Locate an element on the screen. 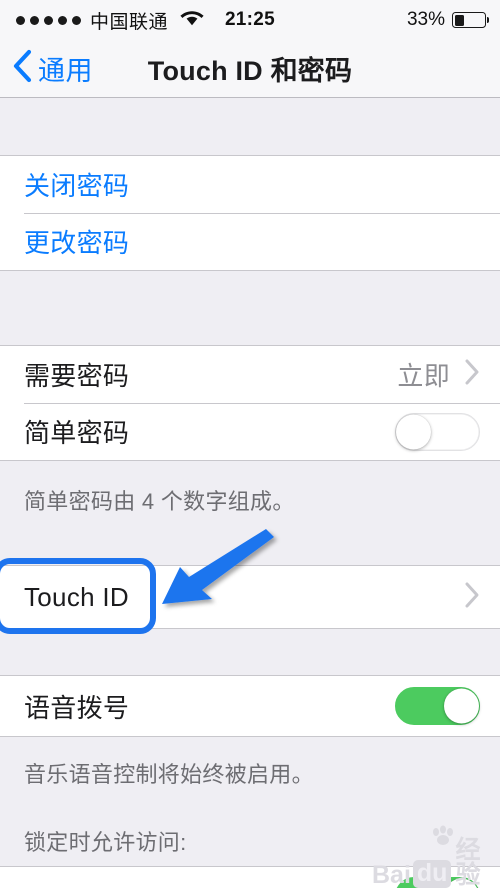  passcode-actions-group: 关闭密码 更改密码 is located at coordinates (250, 213).